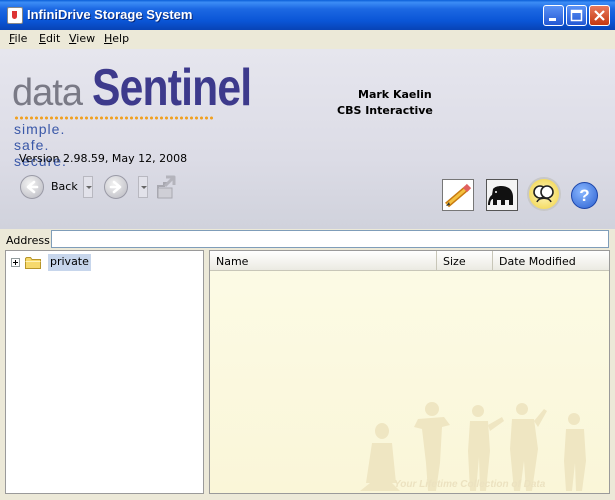 This screenshot has width=615, height=500. I want to click on address-input, so click(330, 239).